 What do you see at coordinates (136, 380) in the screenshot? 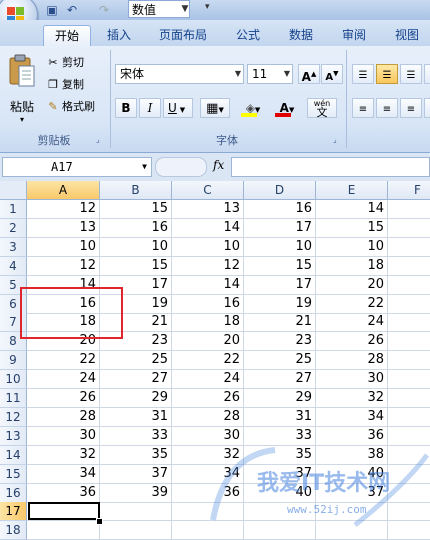
I see `cell-b10: 27` at bounding box center [136, 380].